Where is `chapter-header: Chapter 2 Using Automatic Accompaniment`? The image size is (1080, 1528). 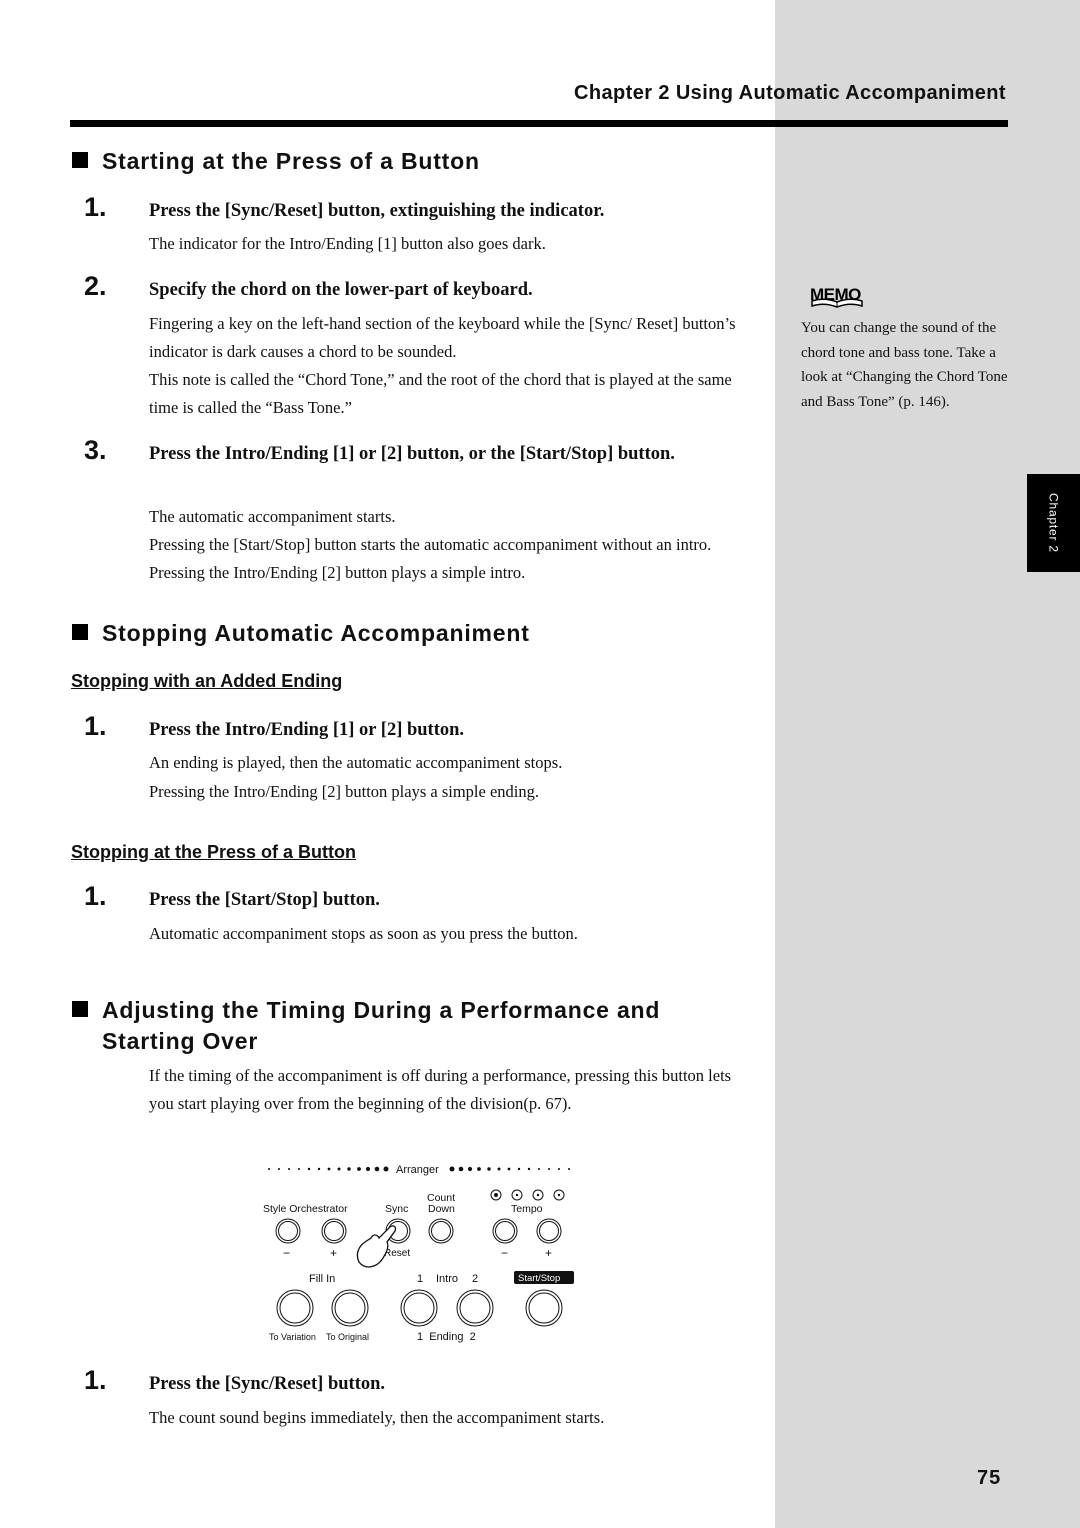 chapter-header: Chapter 2 Using Automatic Accompaniment is located at coordinates (790, 93).